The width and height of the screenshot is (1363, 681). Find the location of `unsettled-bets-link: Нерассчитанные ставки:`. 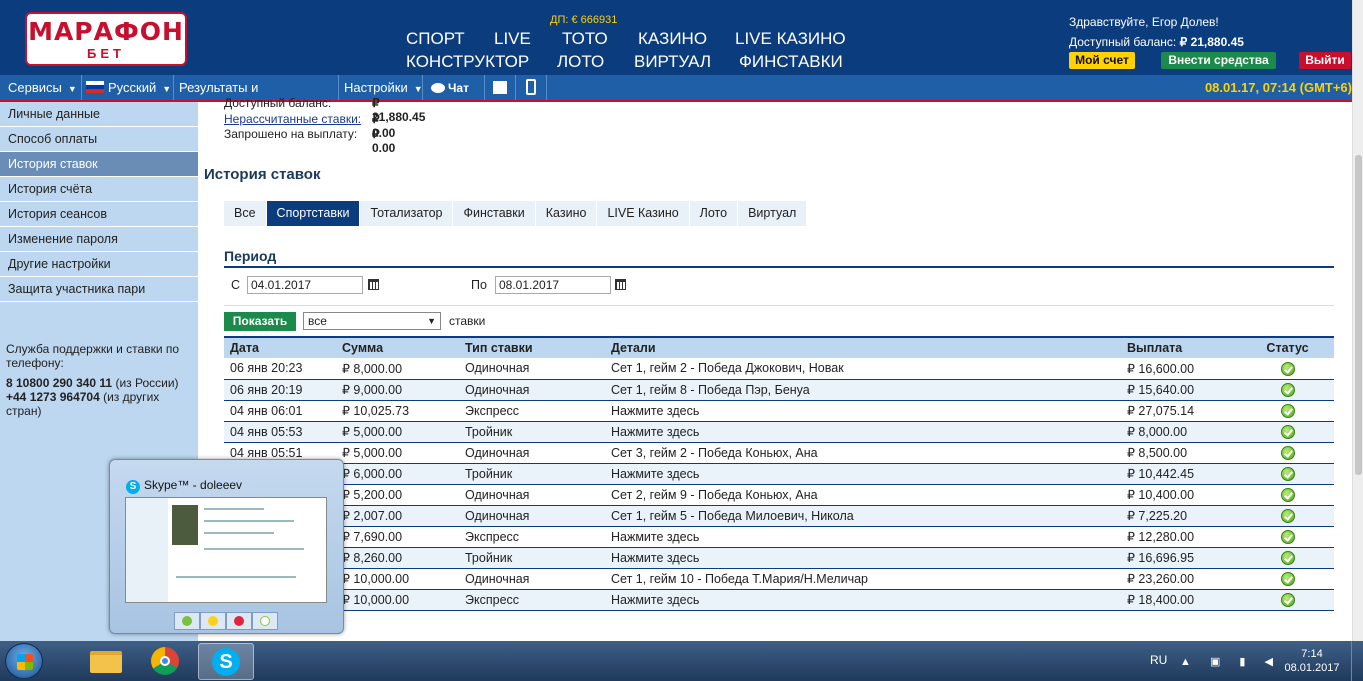

unsettled-bets-link: Нерассчитанные ставки: is located at coordinates (292, 119).